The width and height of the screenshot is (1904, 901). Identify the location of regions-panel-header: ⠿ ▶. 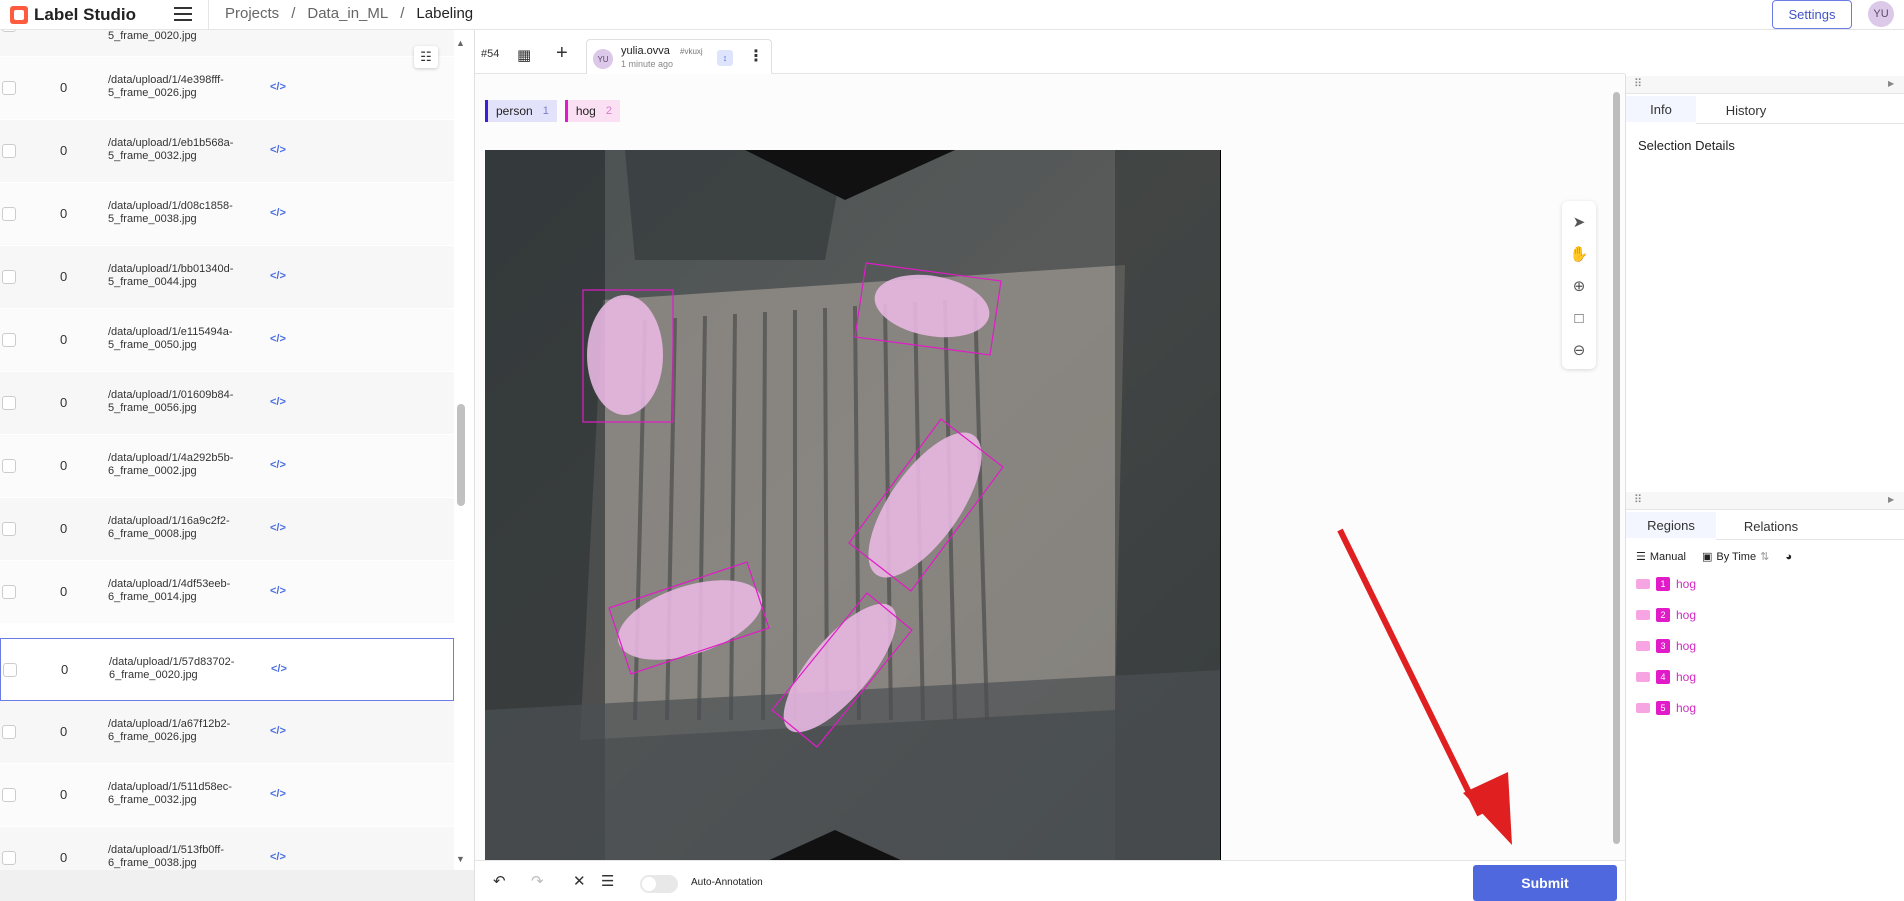
(1765, 501).